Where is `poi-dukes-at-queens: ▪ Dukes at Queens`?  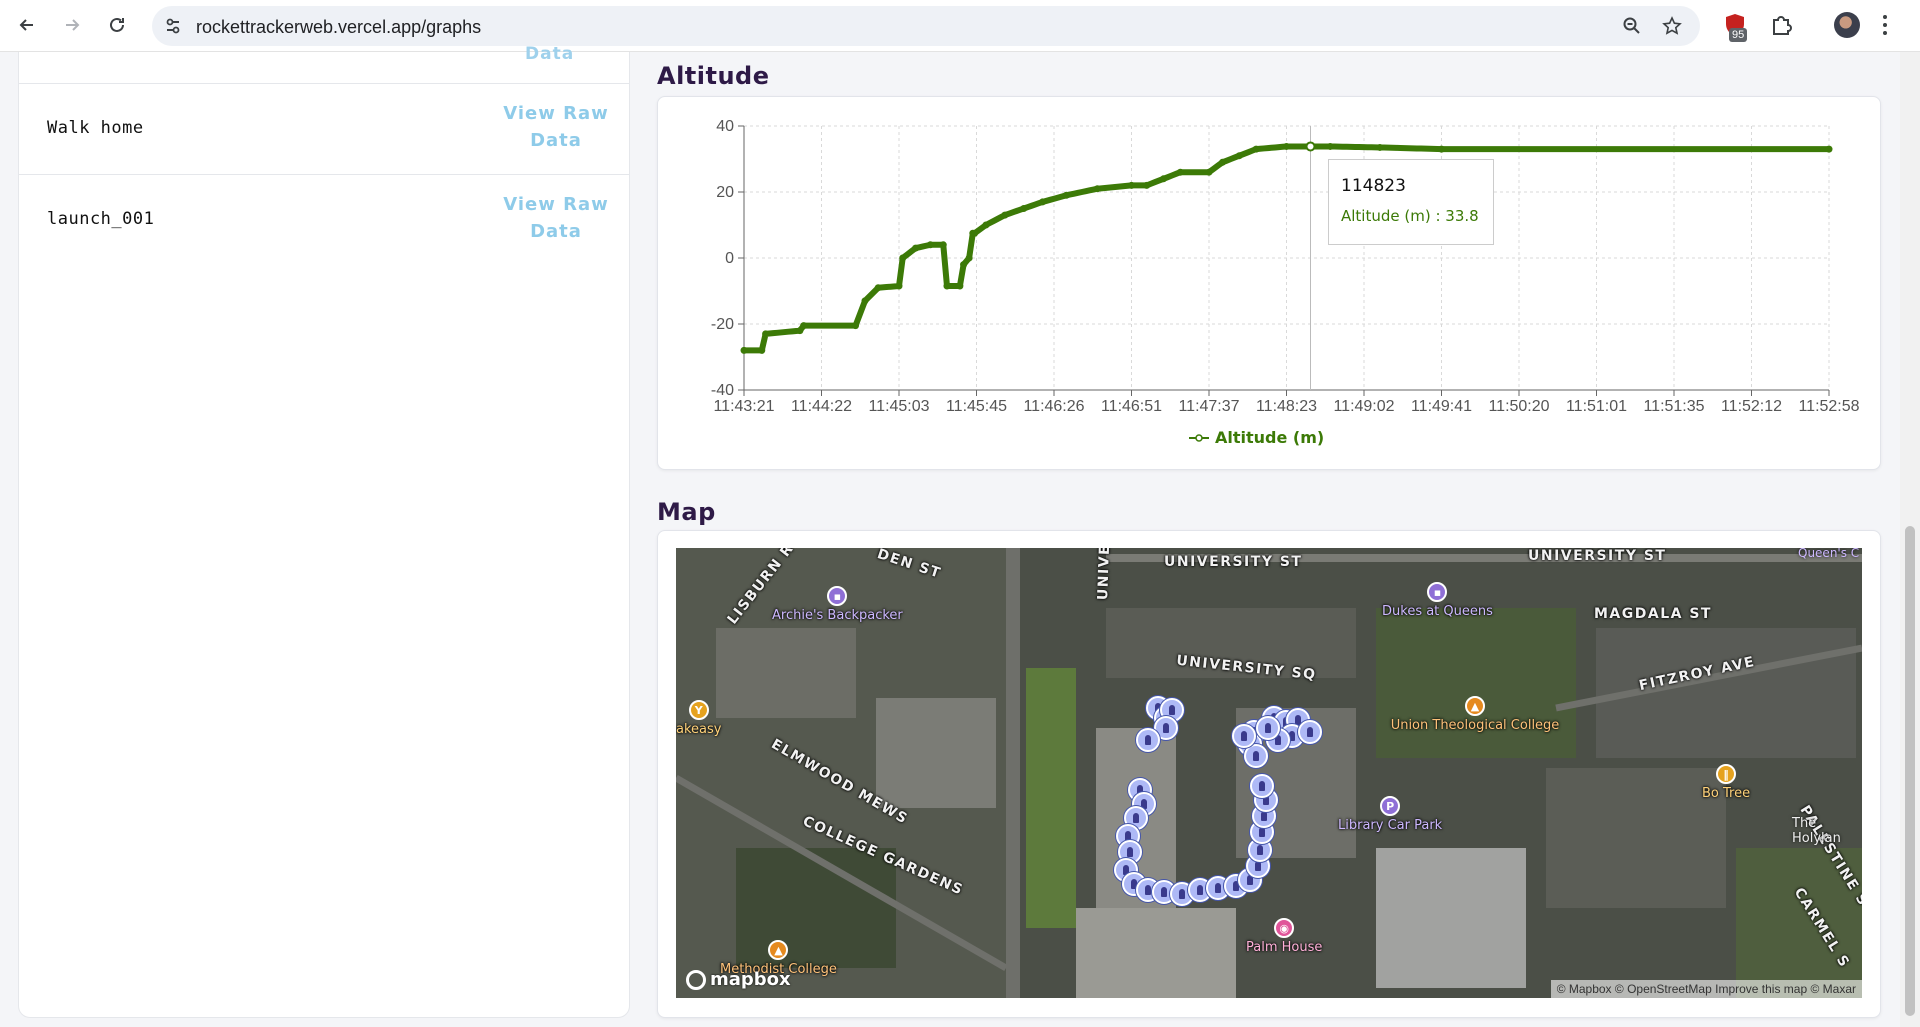 poi-dukes-at-queens: ▪ Dukes at Queens is located at coordinates (1437, 600).